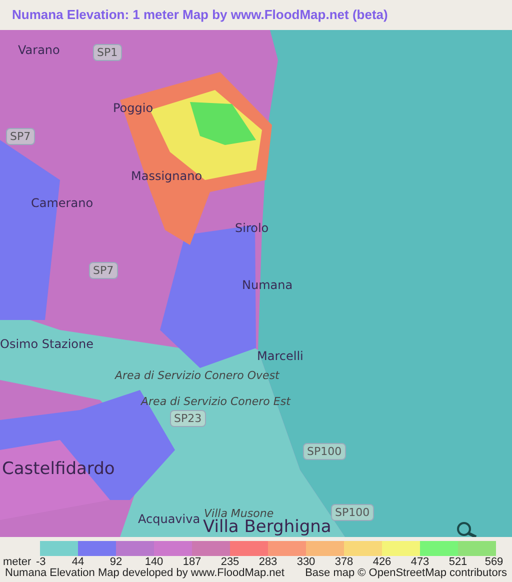 Image resolution: width=512 pixels, height=582 pixels. Describe the element at coordinates (41, 562) in the screenshot. I see `legend-value: -3` at that location.